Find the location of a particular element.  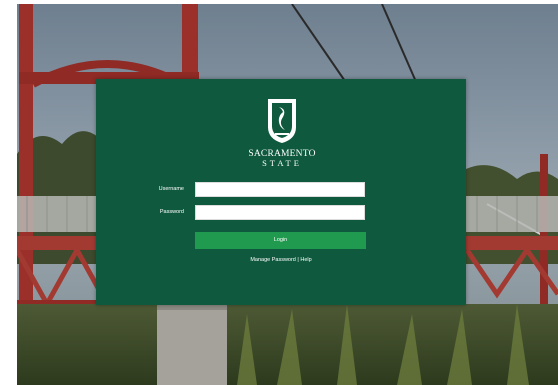

brand-name-line2: STATE is located at coordinates (282, 163).